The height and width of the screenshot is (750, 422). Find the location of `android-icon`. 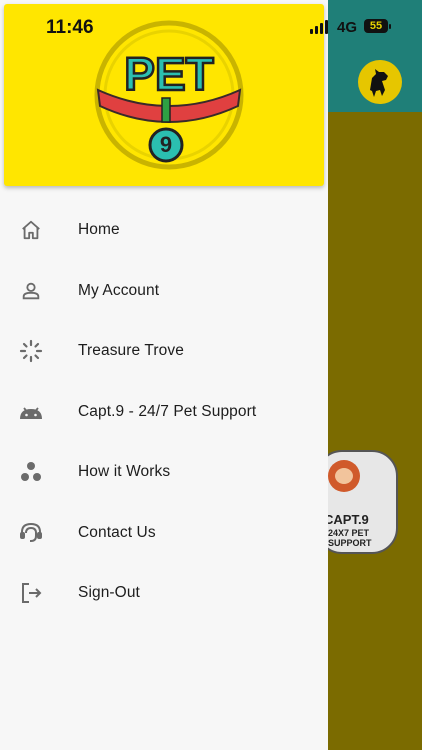

android-icon is located at coordinates (31, 412).